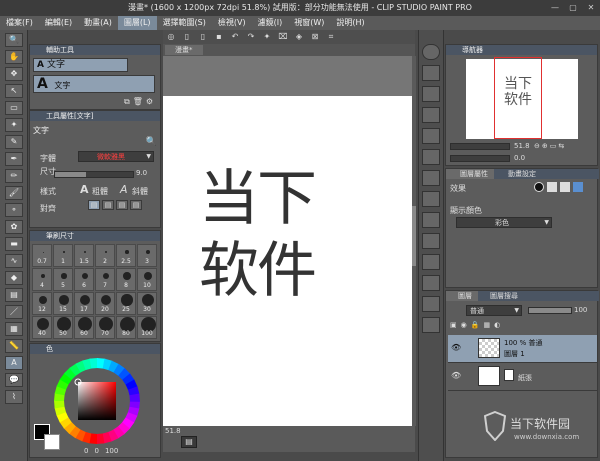 The width and height of the screenshot is (600, 461). I want to click on tab-animation-settings: 動畫設定, so click(518, 174).